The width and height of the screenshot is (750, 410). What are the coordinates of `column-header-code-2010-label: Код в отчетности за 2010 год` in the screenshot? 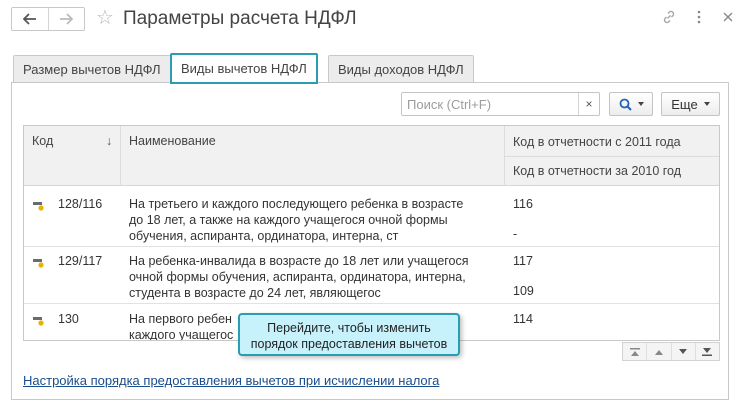 It's located at (597, 171).